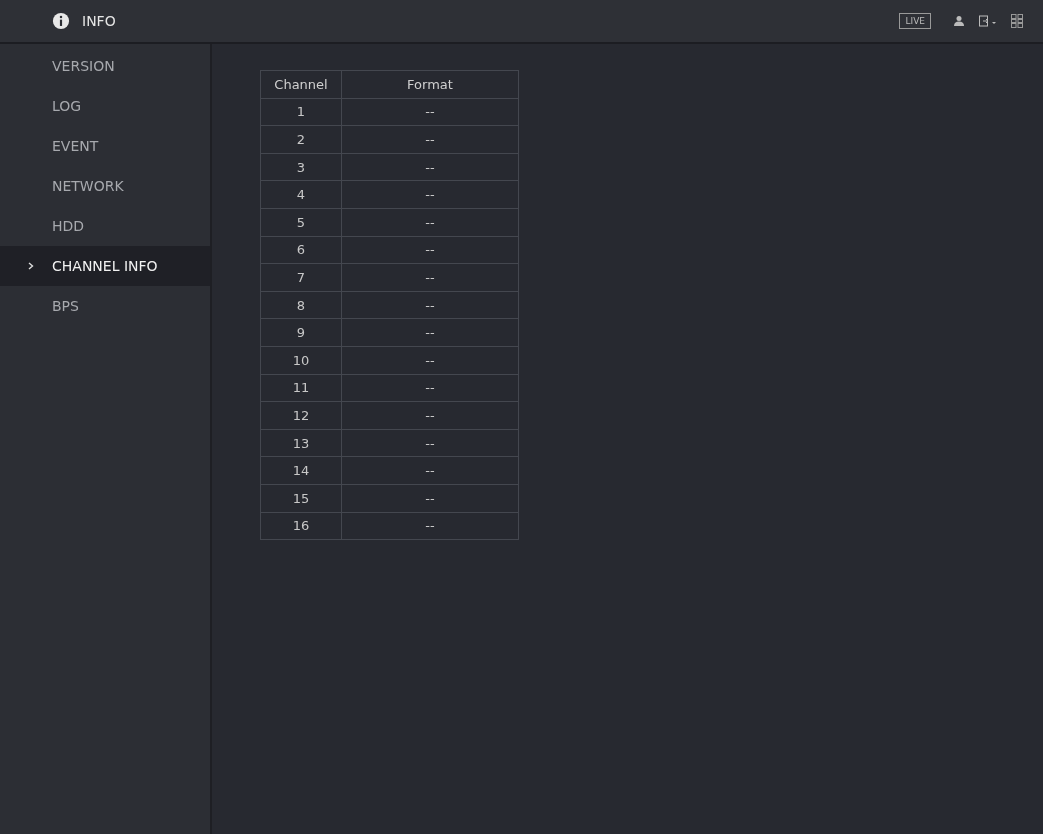 The height and width of the screenshot is (834, 1043). Describe the element at coordinates (301, 167) in the screenshot. I see `table-cell: 3` at that location.